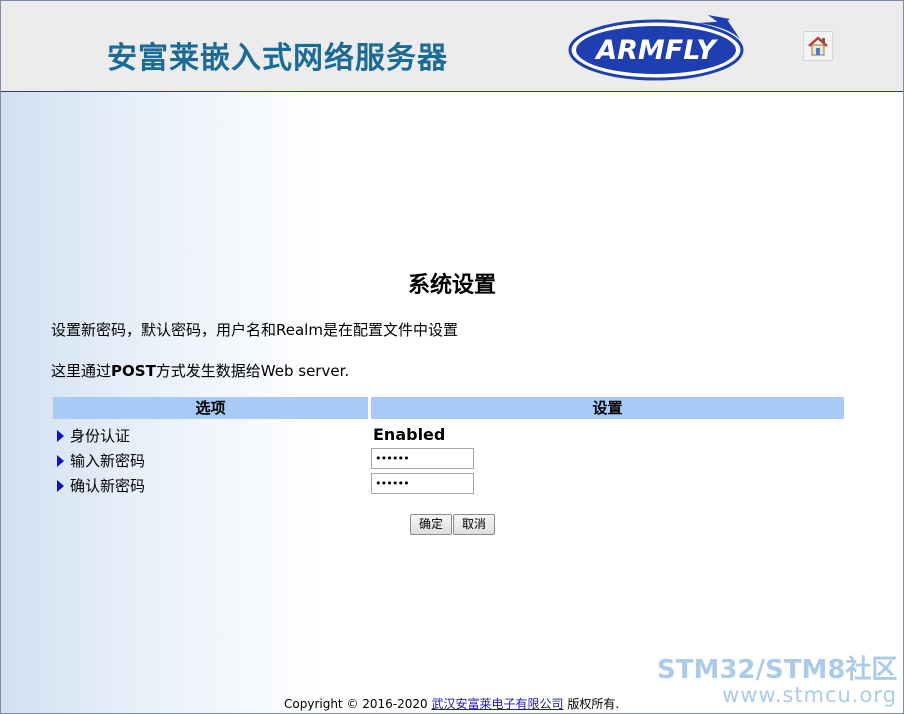  I want to click on page-title: 系统设置, so click(451, 285).